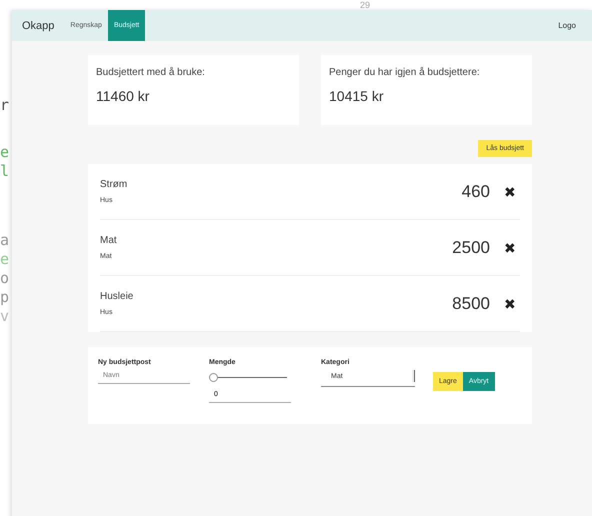  I want to click on brand-link: Okapp, so click(38, 25).